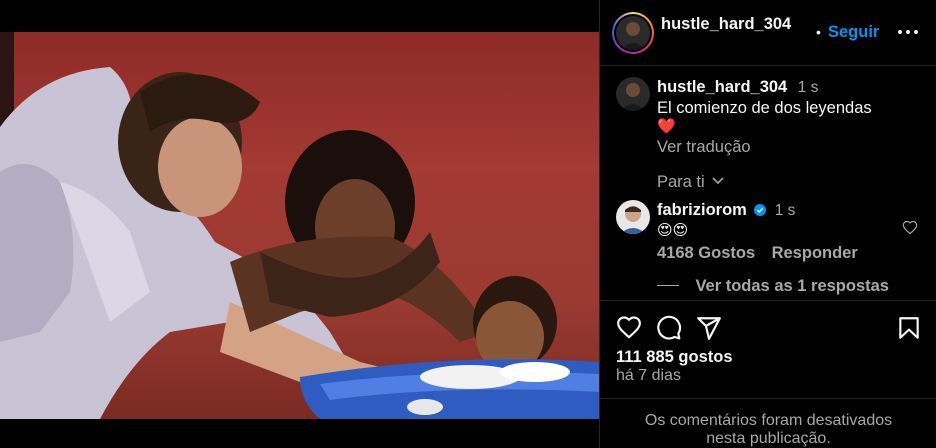  I want to click on post-header: hustle_hard_304 • Seguir, so click(768, 33).